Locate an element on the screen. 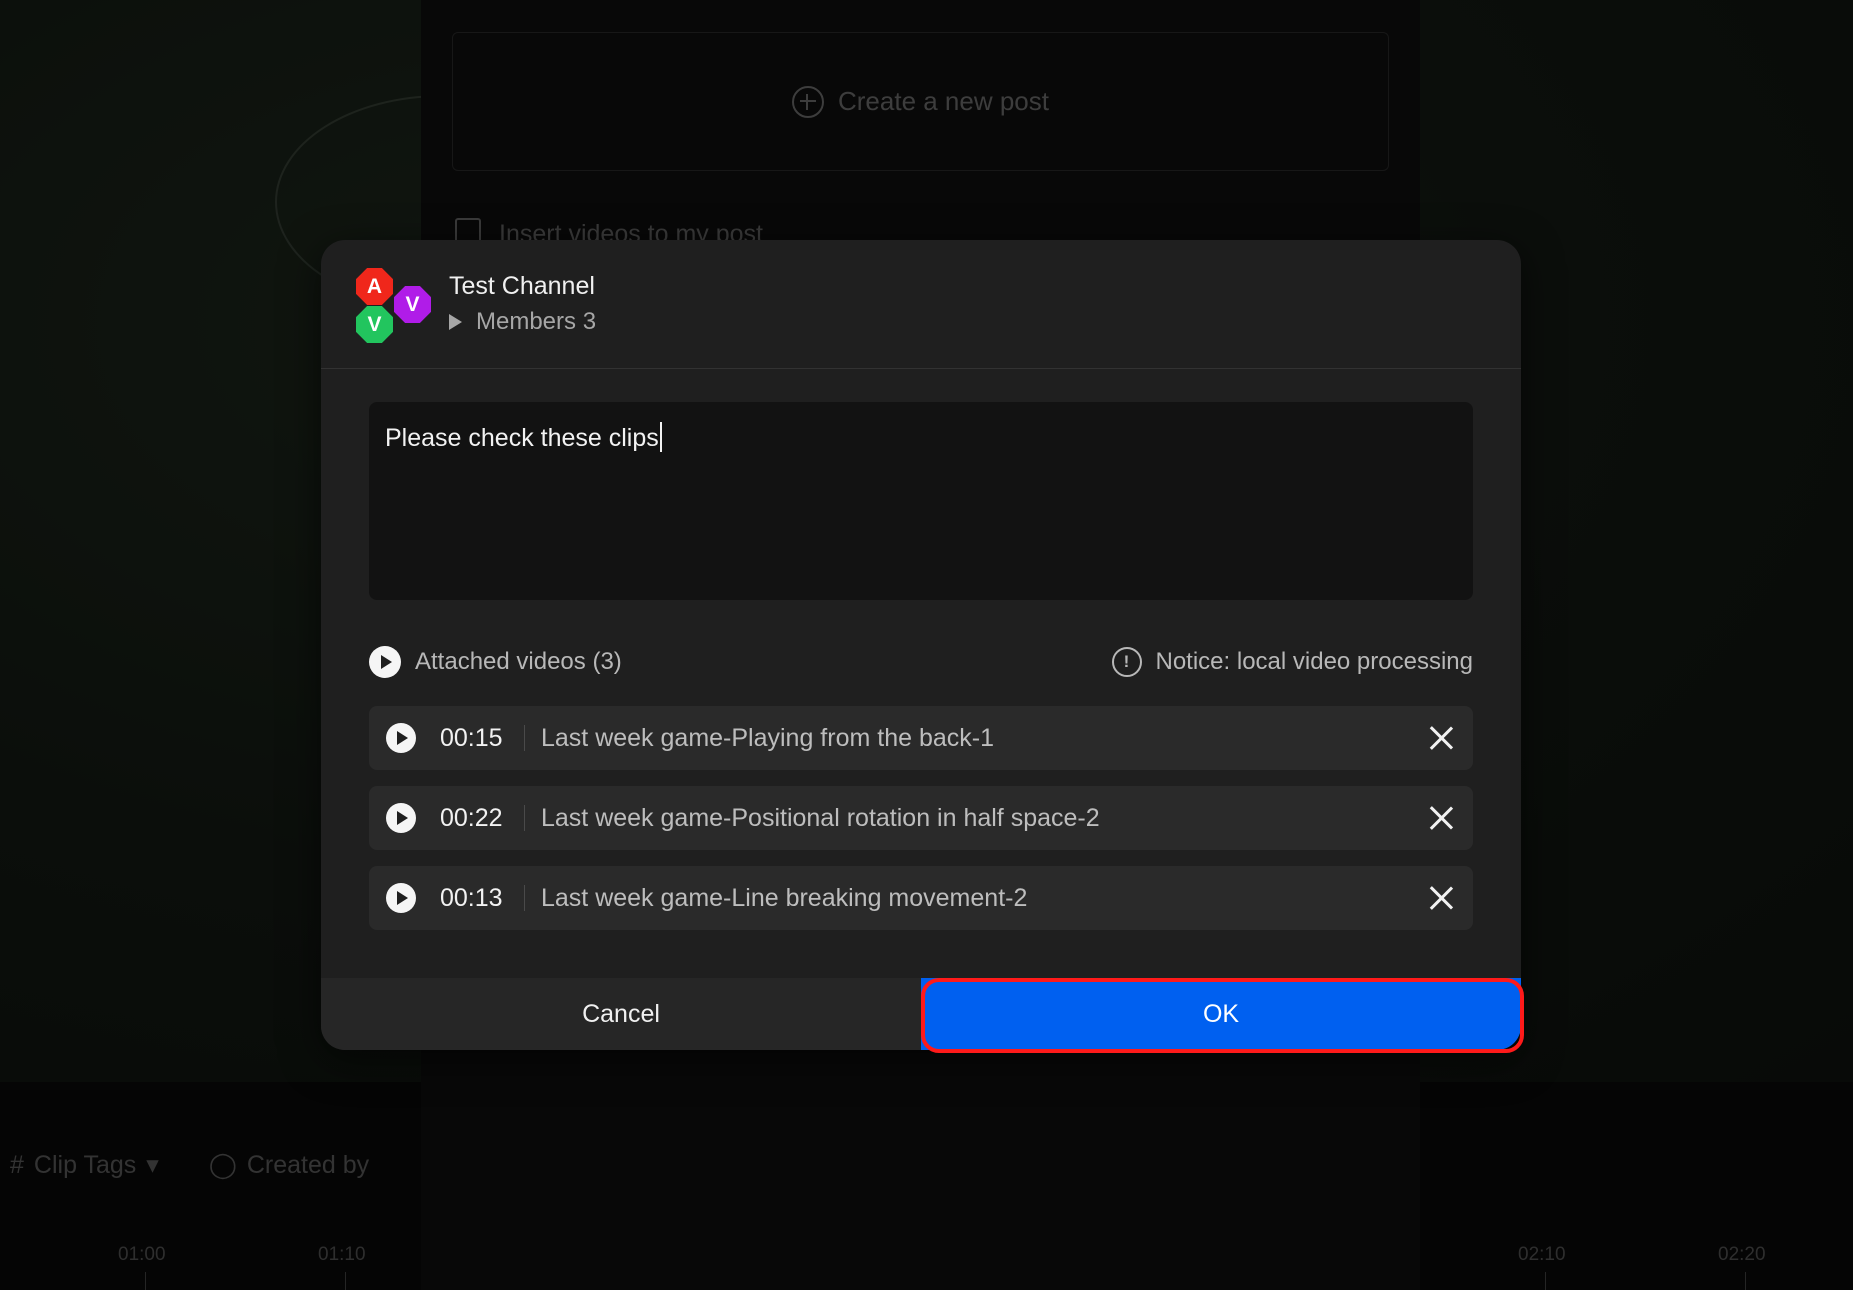 The height and width of the screenshot is (1290, 1853). members-label: Members 3 is located at coordinates (536, 321).